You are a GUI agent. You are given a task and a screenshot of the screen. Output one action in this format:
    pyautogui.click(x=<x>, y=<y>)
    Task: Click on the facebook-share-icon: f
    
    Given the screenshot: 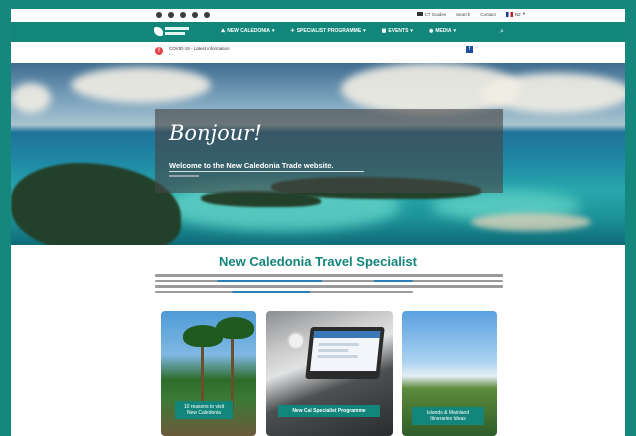 What is the action you would take?
    pyautogui.click(x=469, y=49)
    